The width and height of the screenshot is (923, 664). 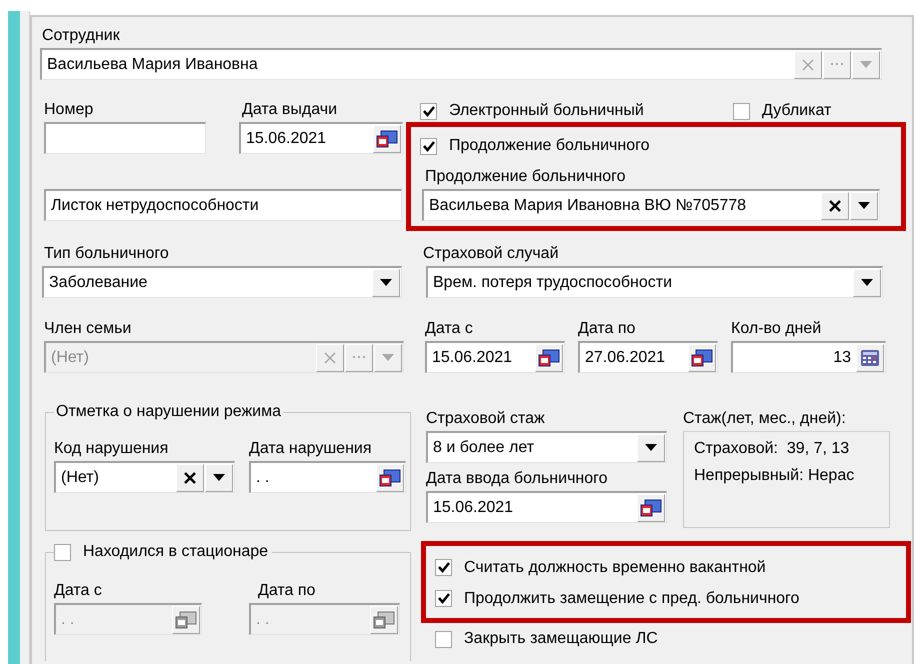 I want to click on field-label: Код нарушения, so click(x=112, y=449).